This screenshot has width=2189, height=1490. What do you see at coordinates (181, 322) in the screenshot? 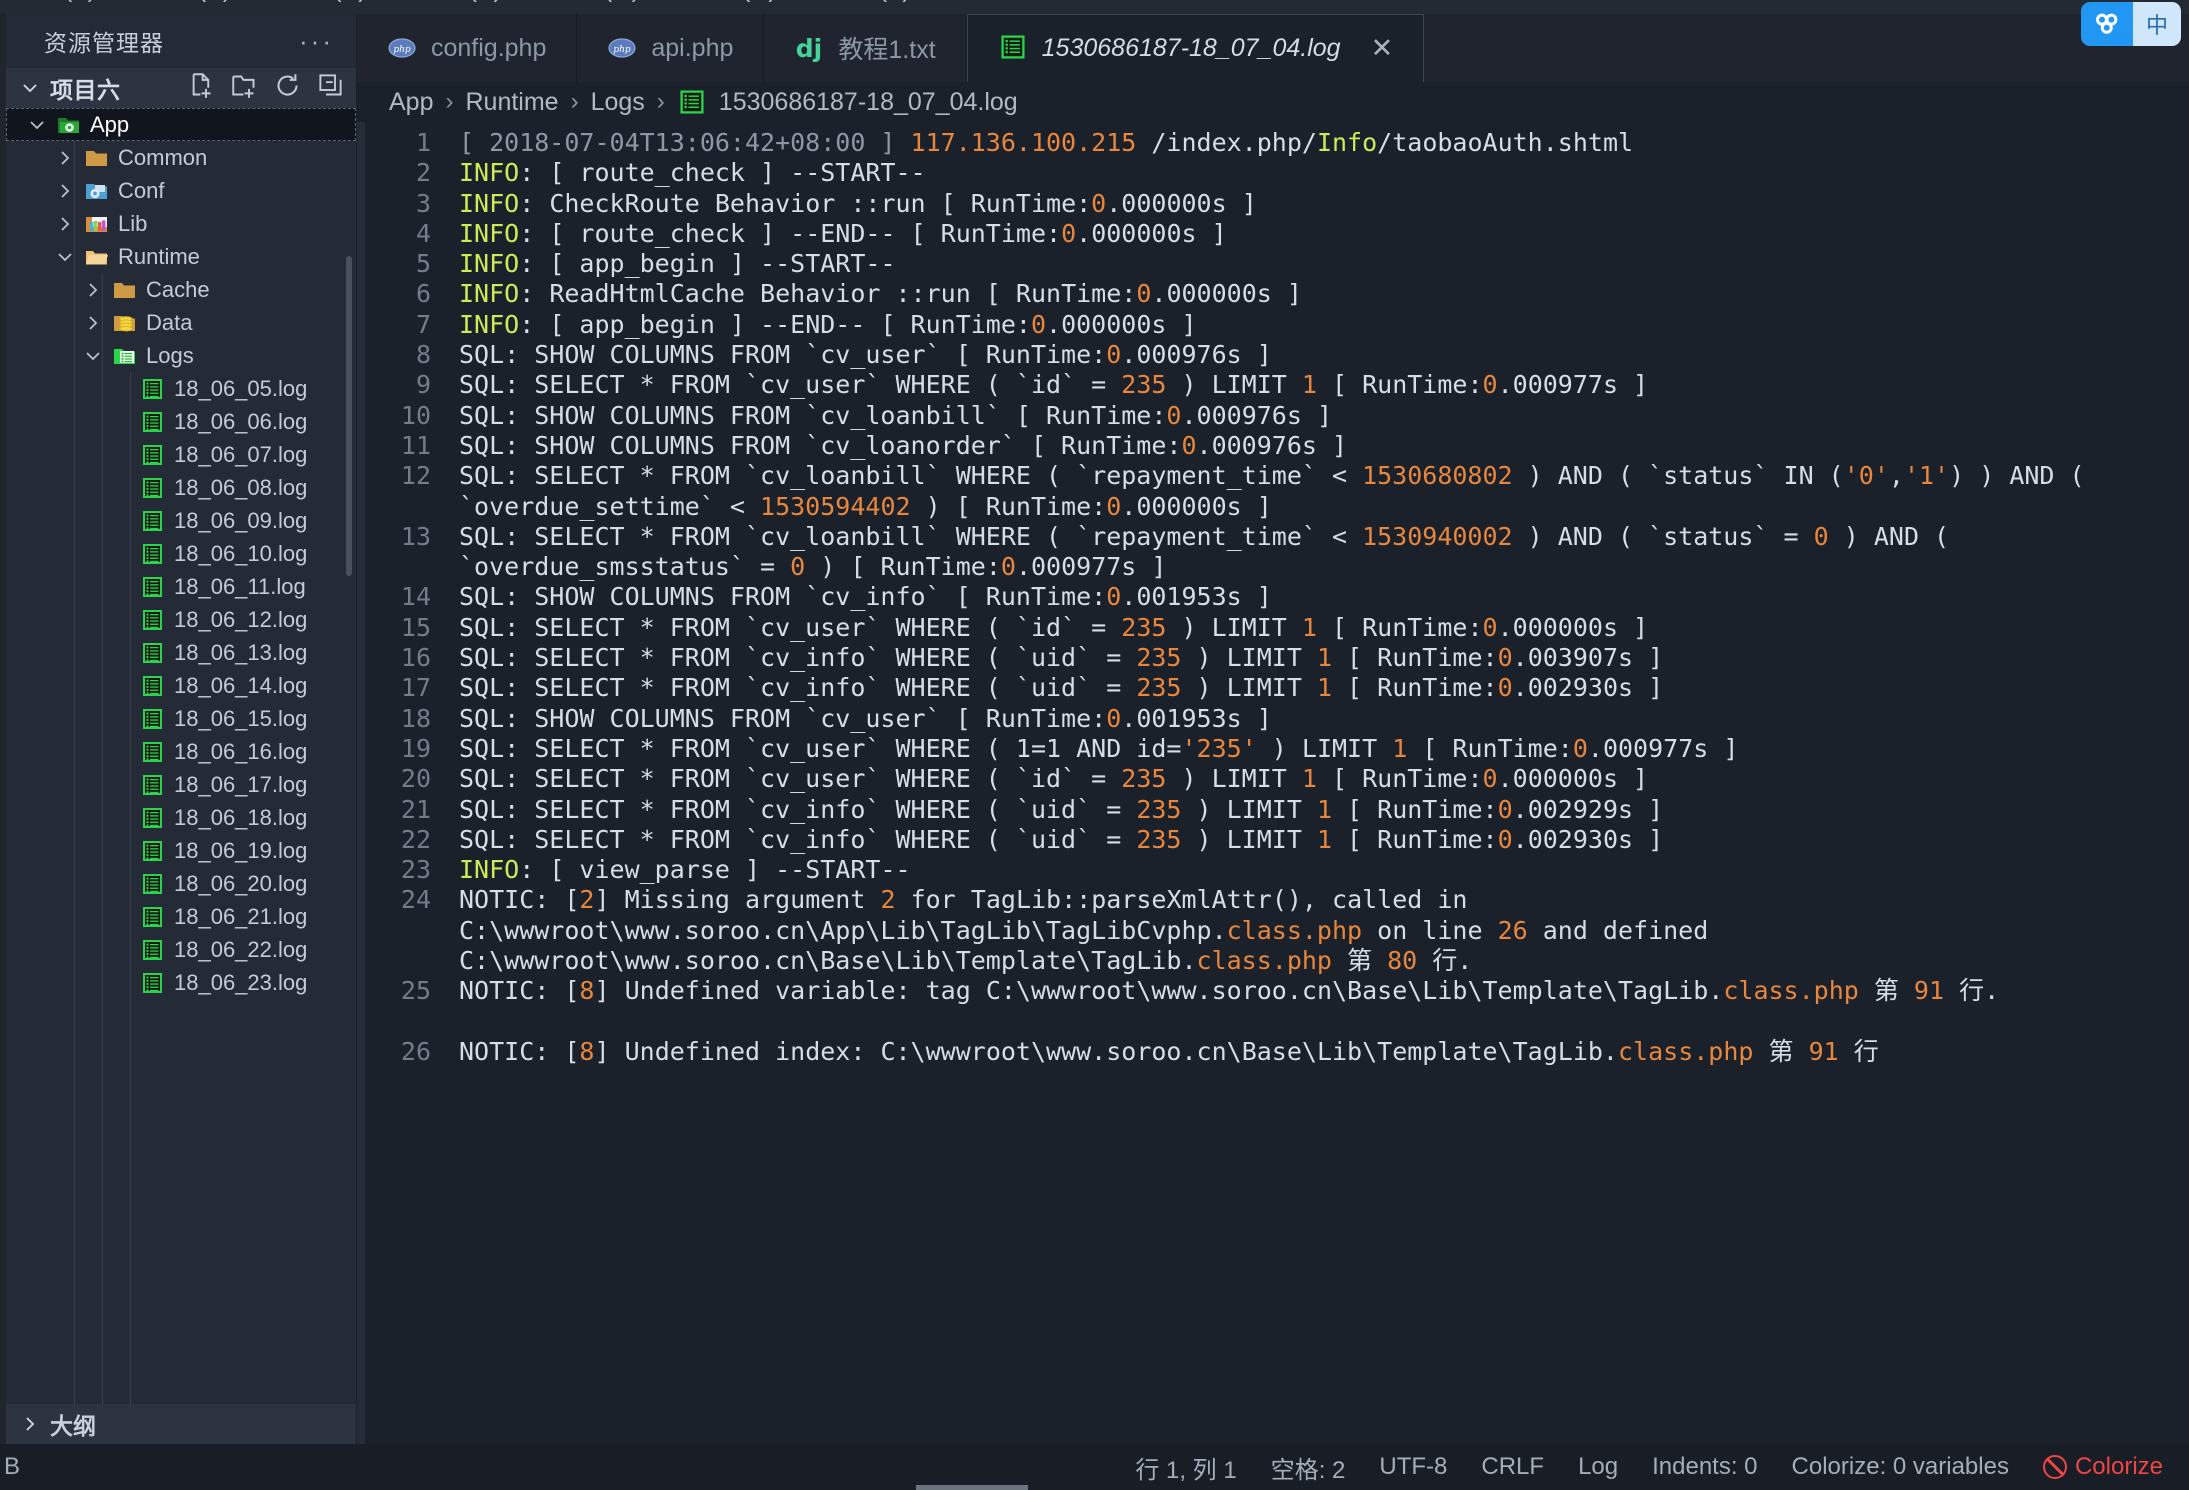
I see `tree-item-data: Data` at bounding box center [181, 322].